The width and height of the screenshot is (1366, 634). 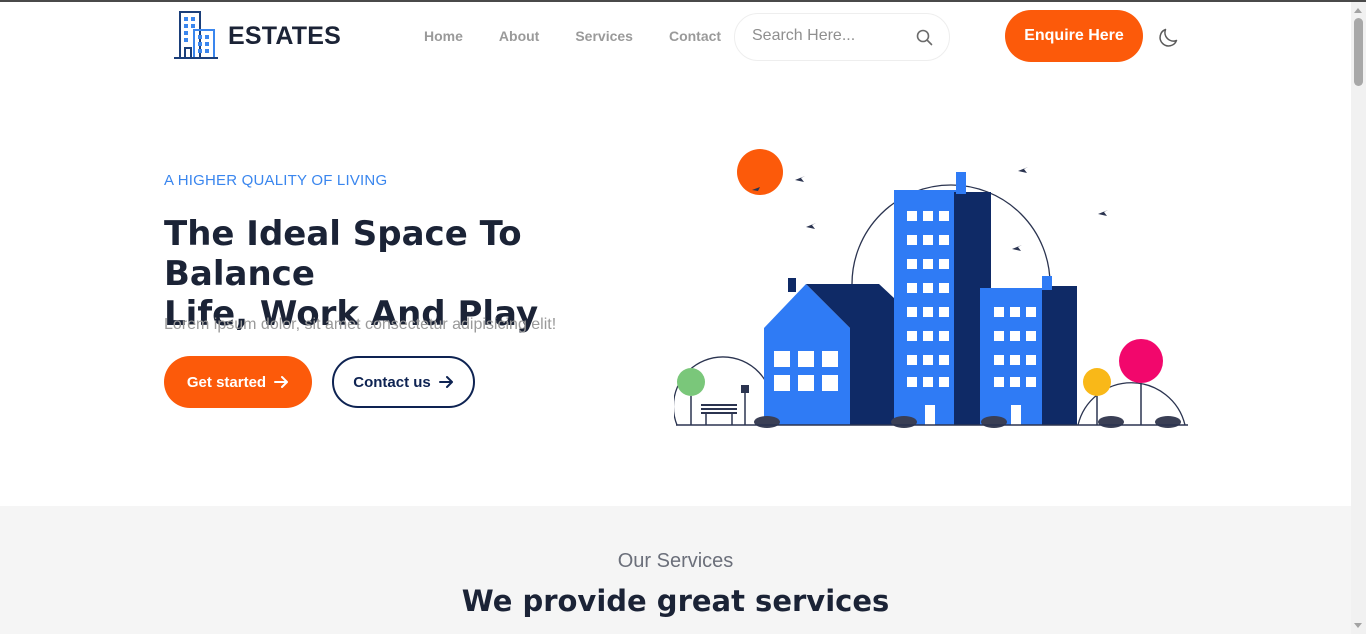 I want to click on main-nav: Home About Services Contact, so click(x=590, y=36).